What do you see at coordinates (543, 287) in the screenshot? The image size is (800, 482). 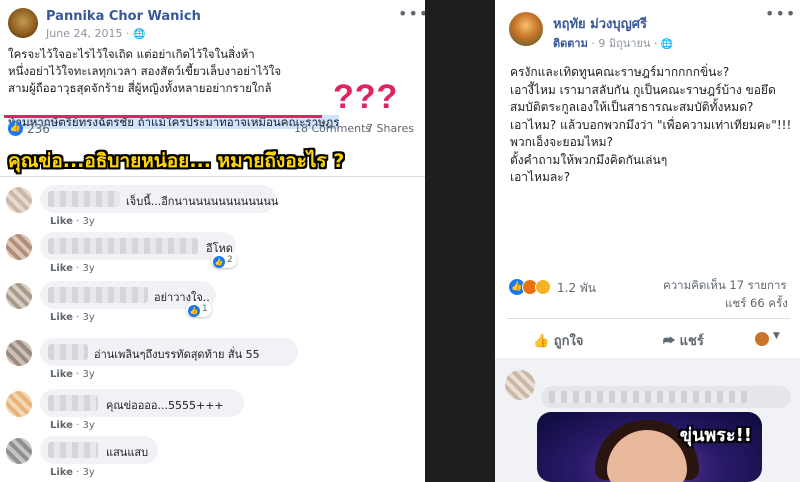 I see `haha-icon` at bounding box center [543, 287].